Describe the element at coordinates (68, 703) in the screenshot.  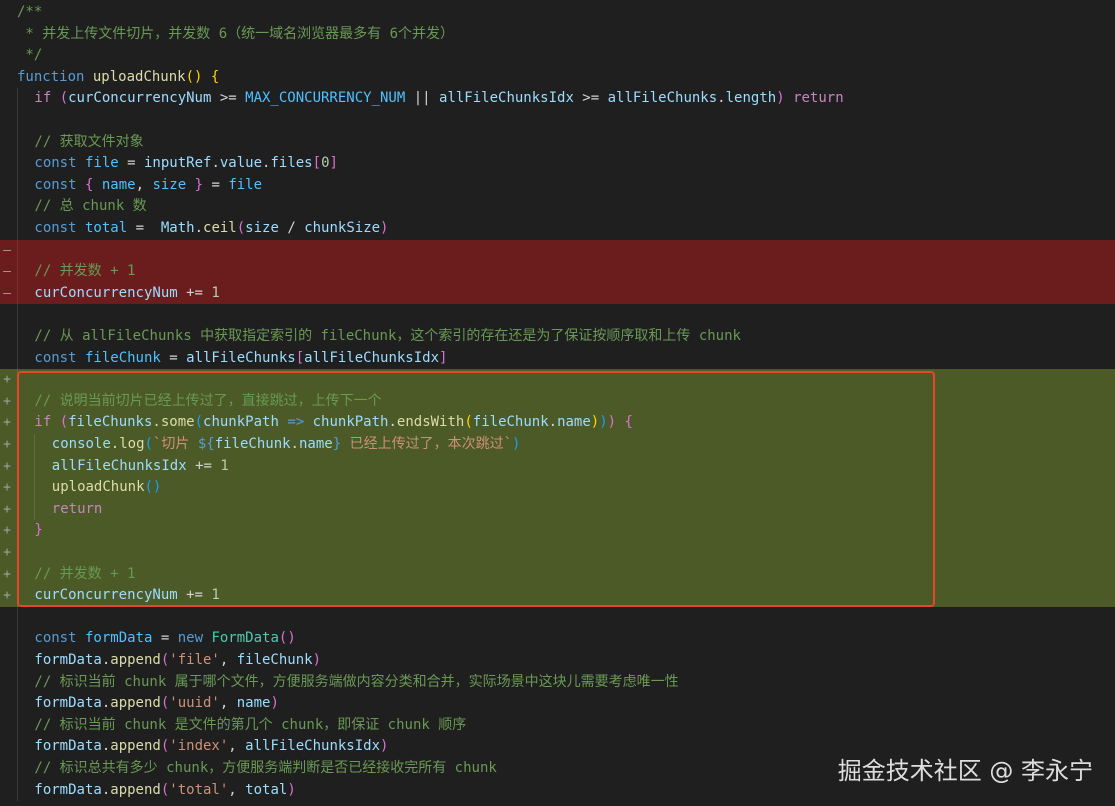
I see `code-token: formData` at that location.